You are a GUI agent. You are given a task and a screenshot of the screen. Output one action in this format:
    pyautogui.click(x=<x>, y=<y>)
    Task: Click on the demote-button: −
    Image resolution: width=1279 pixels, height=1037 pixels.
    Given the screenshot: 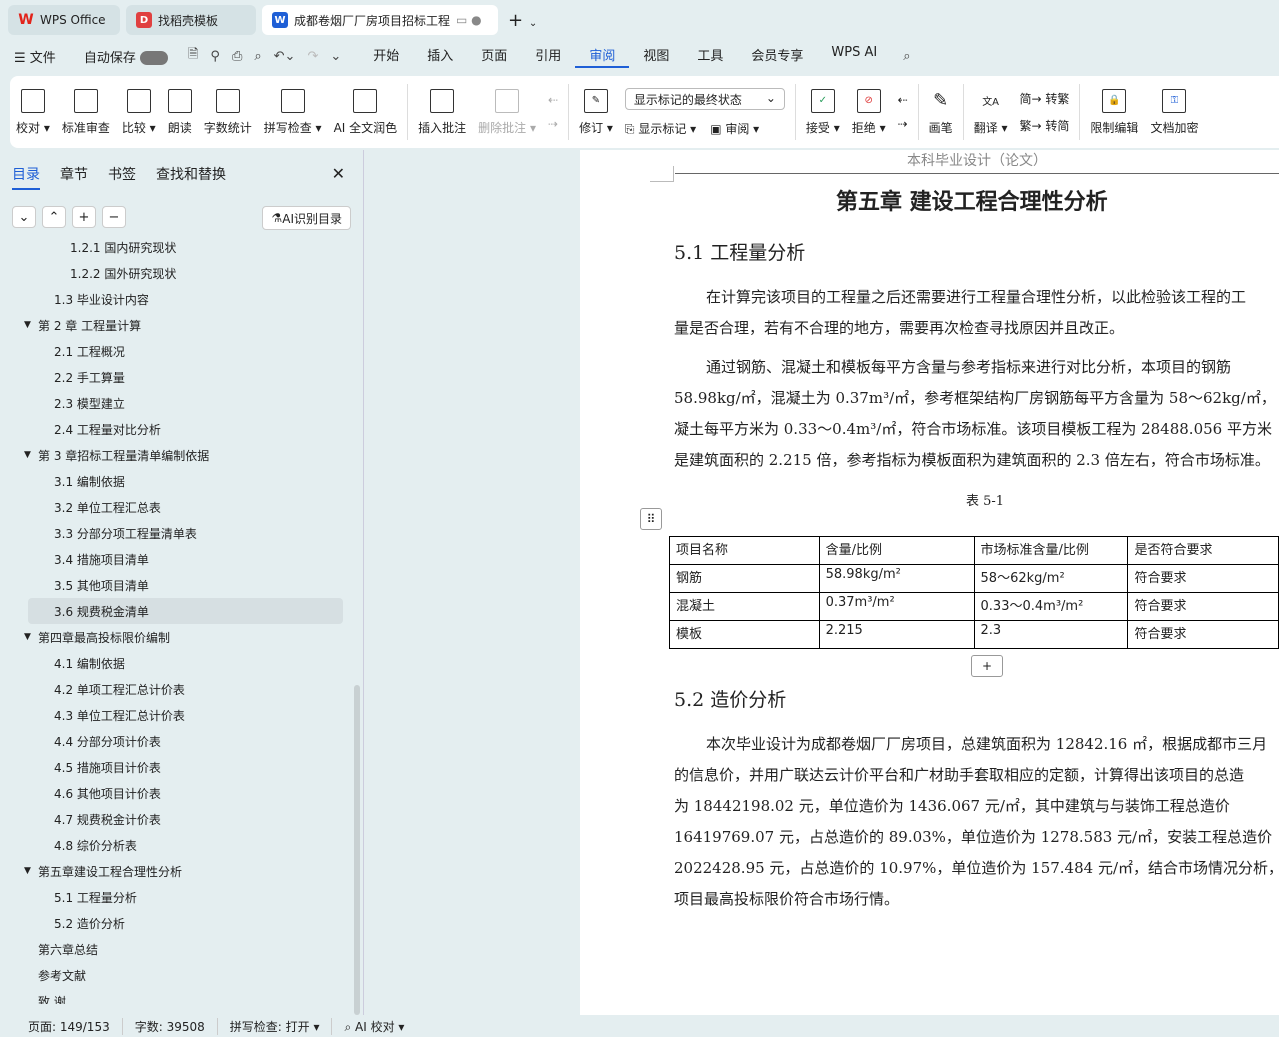 What is the action you would take?
    pyautogui.click(x=114, y=217)
    